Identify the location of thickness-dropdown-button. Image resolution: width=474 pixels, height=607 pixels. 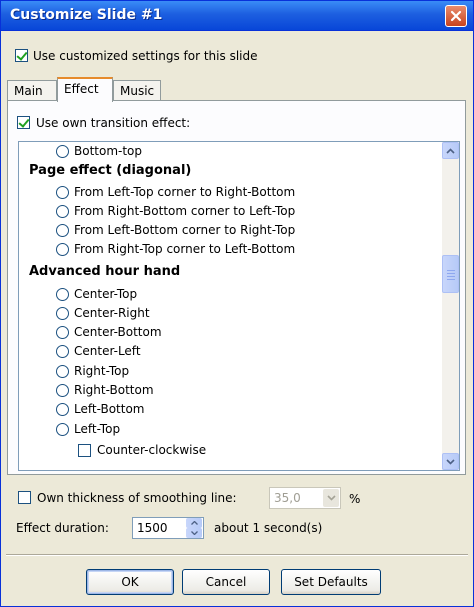
(331, 498).